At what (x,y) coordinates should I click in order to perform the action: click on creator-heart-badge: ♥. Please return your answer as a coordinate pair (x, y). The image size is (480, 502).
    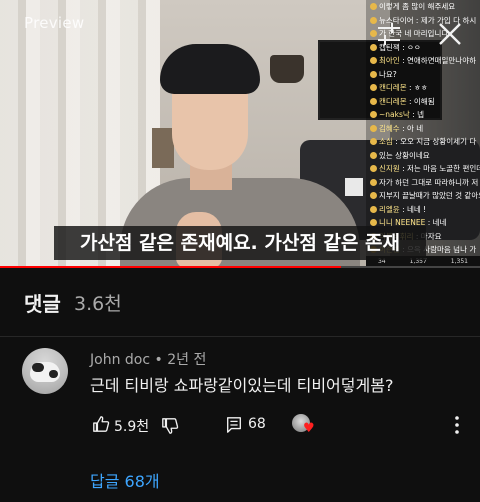
    Looking at the image, I should click on (305, 425).